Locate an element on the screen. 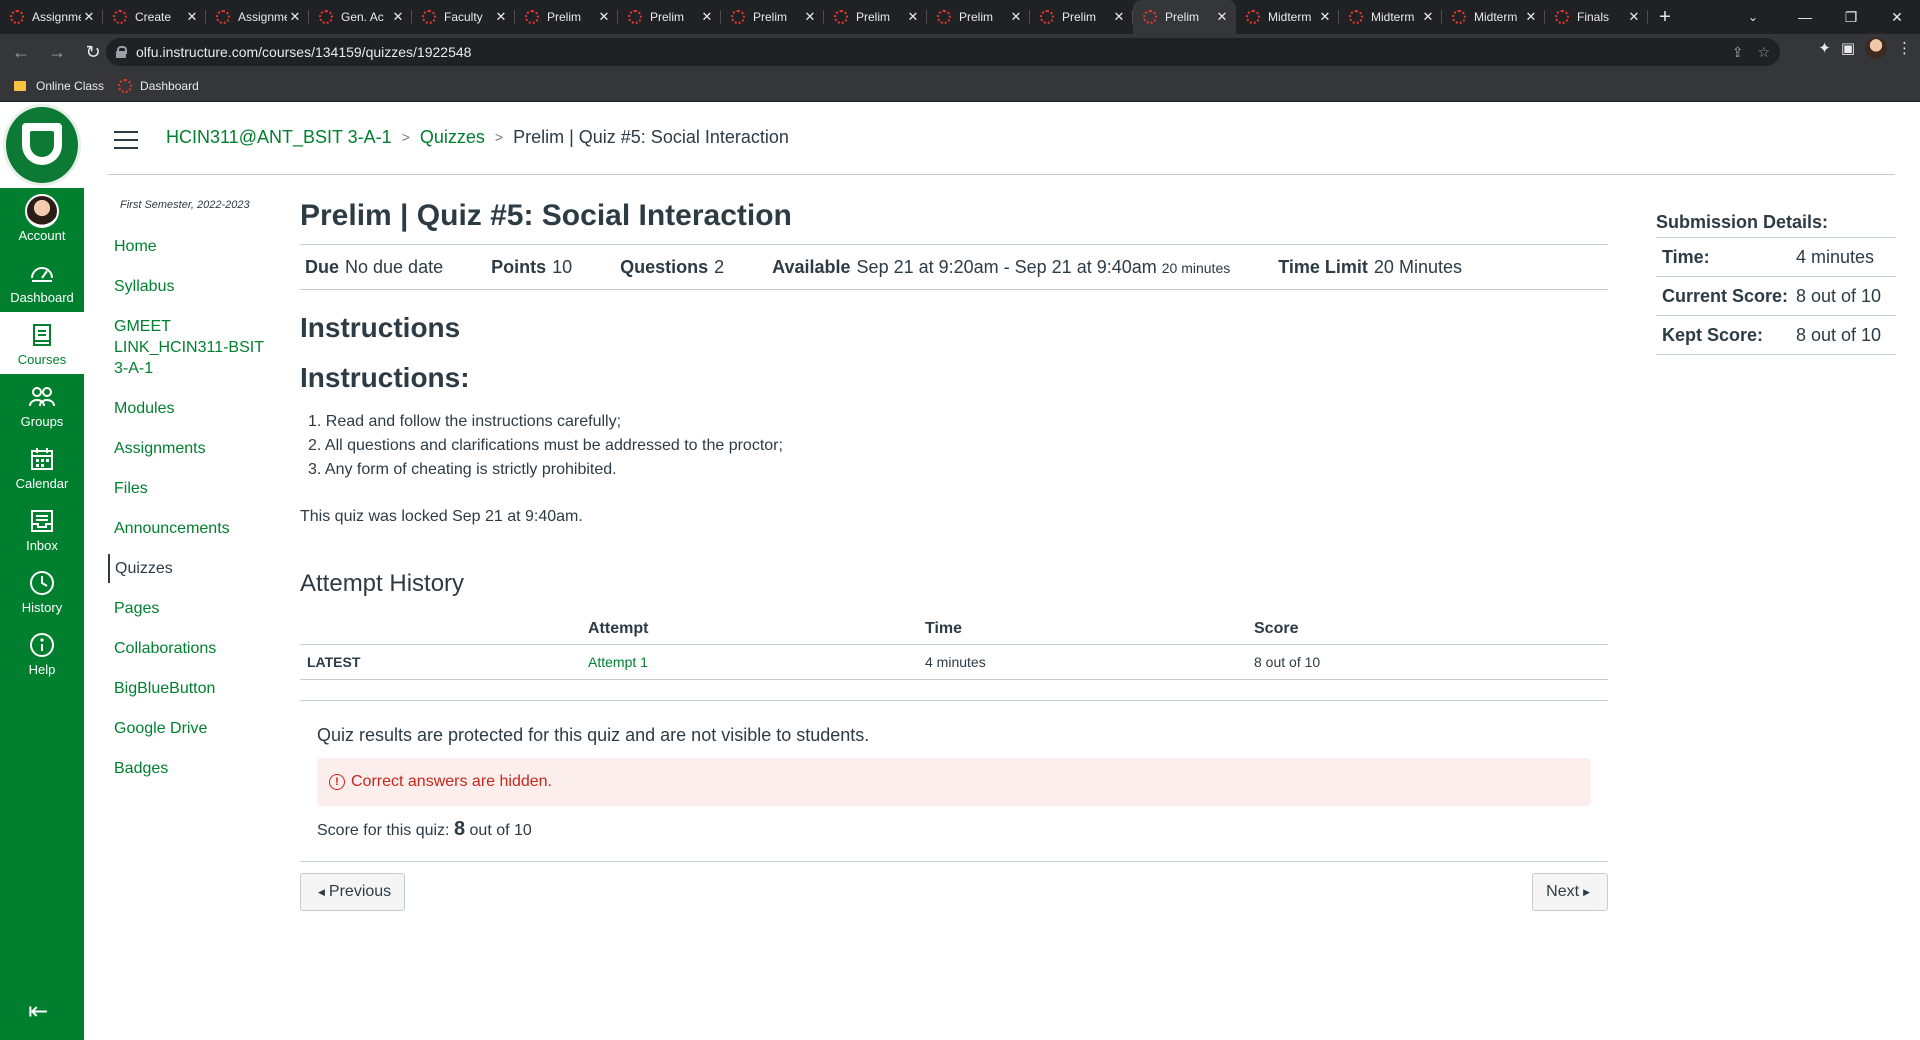  global-nav-history: History is located at coordinates (42, 591).